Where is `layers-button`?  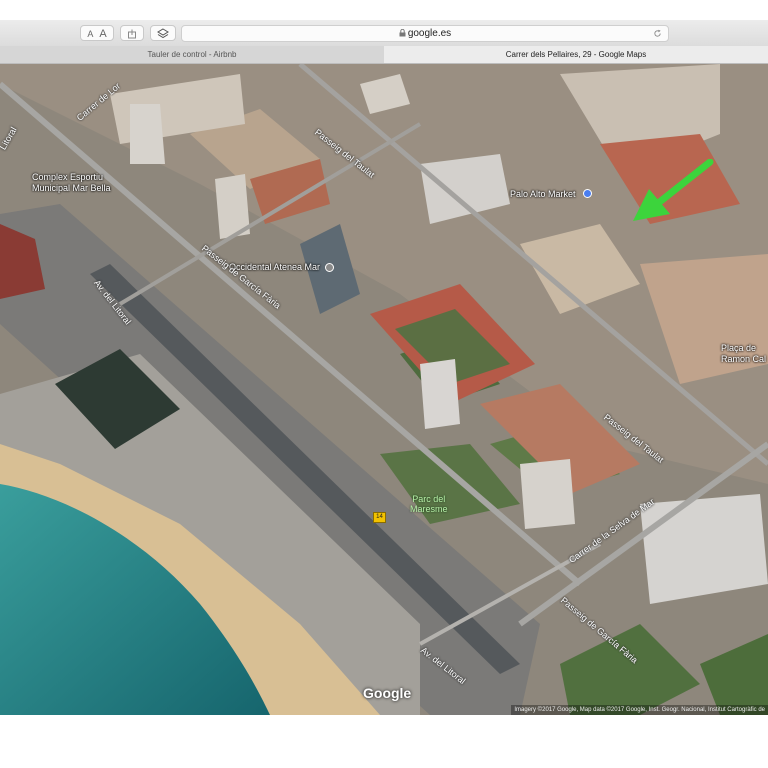
layers-button is located at coordinates (163, 33).